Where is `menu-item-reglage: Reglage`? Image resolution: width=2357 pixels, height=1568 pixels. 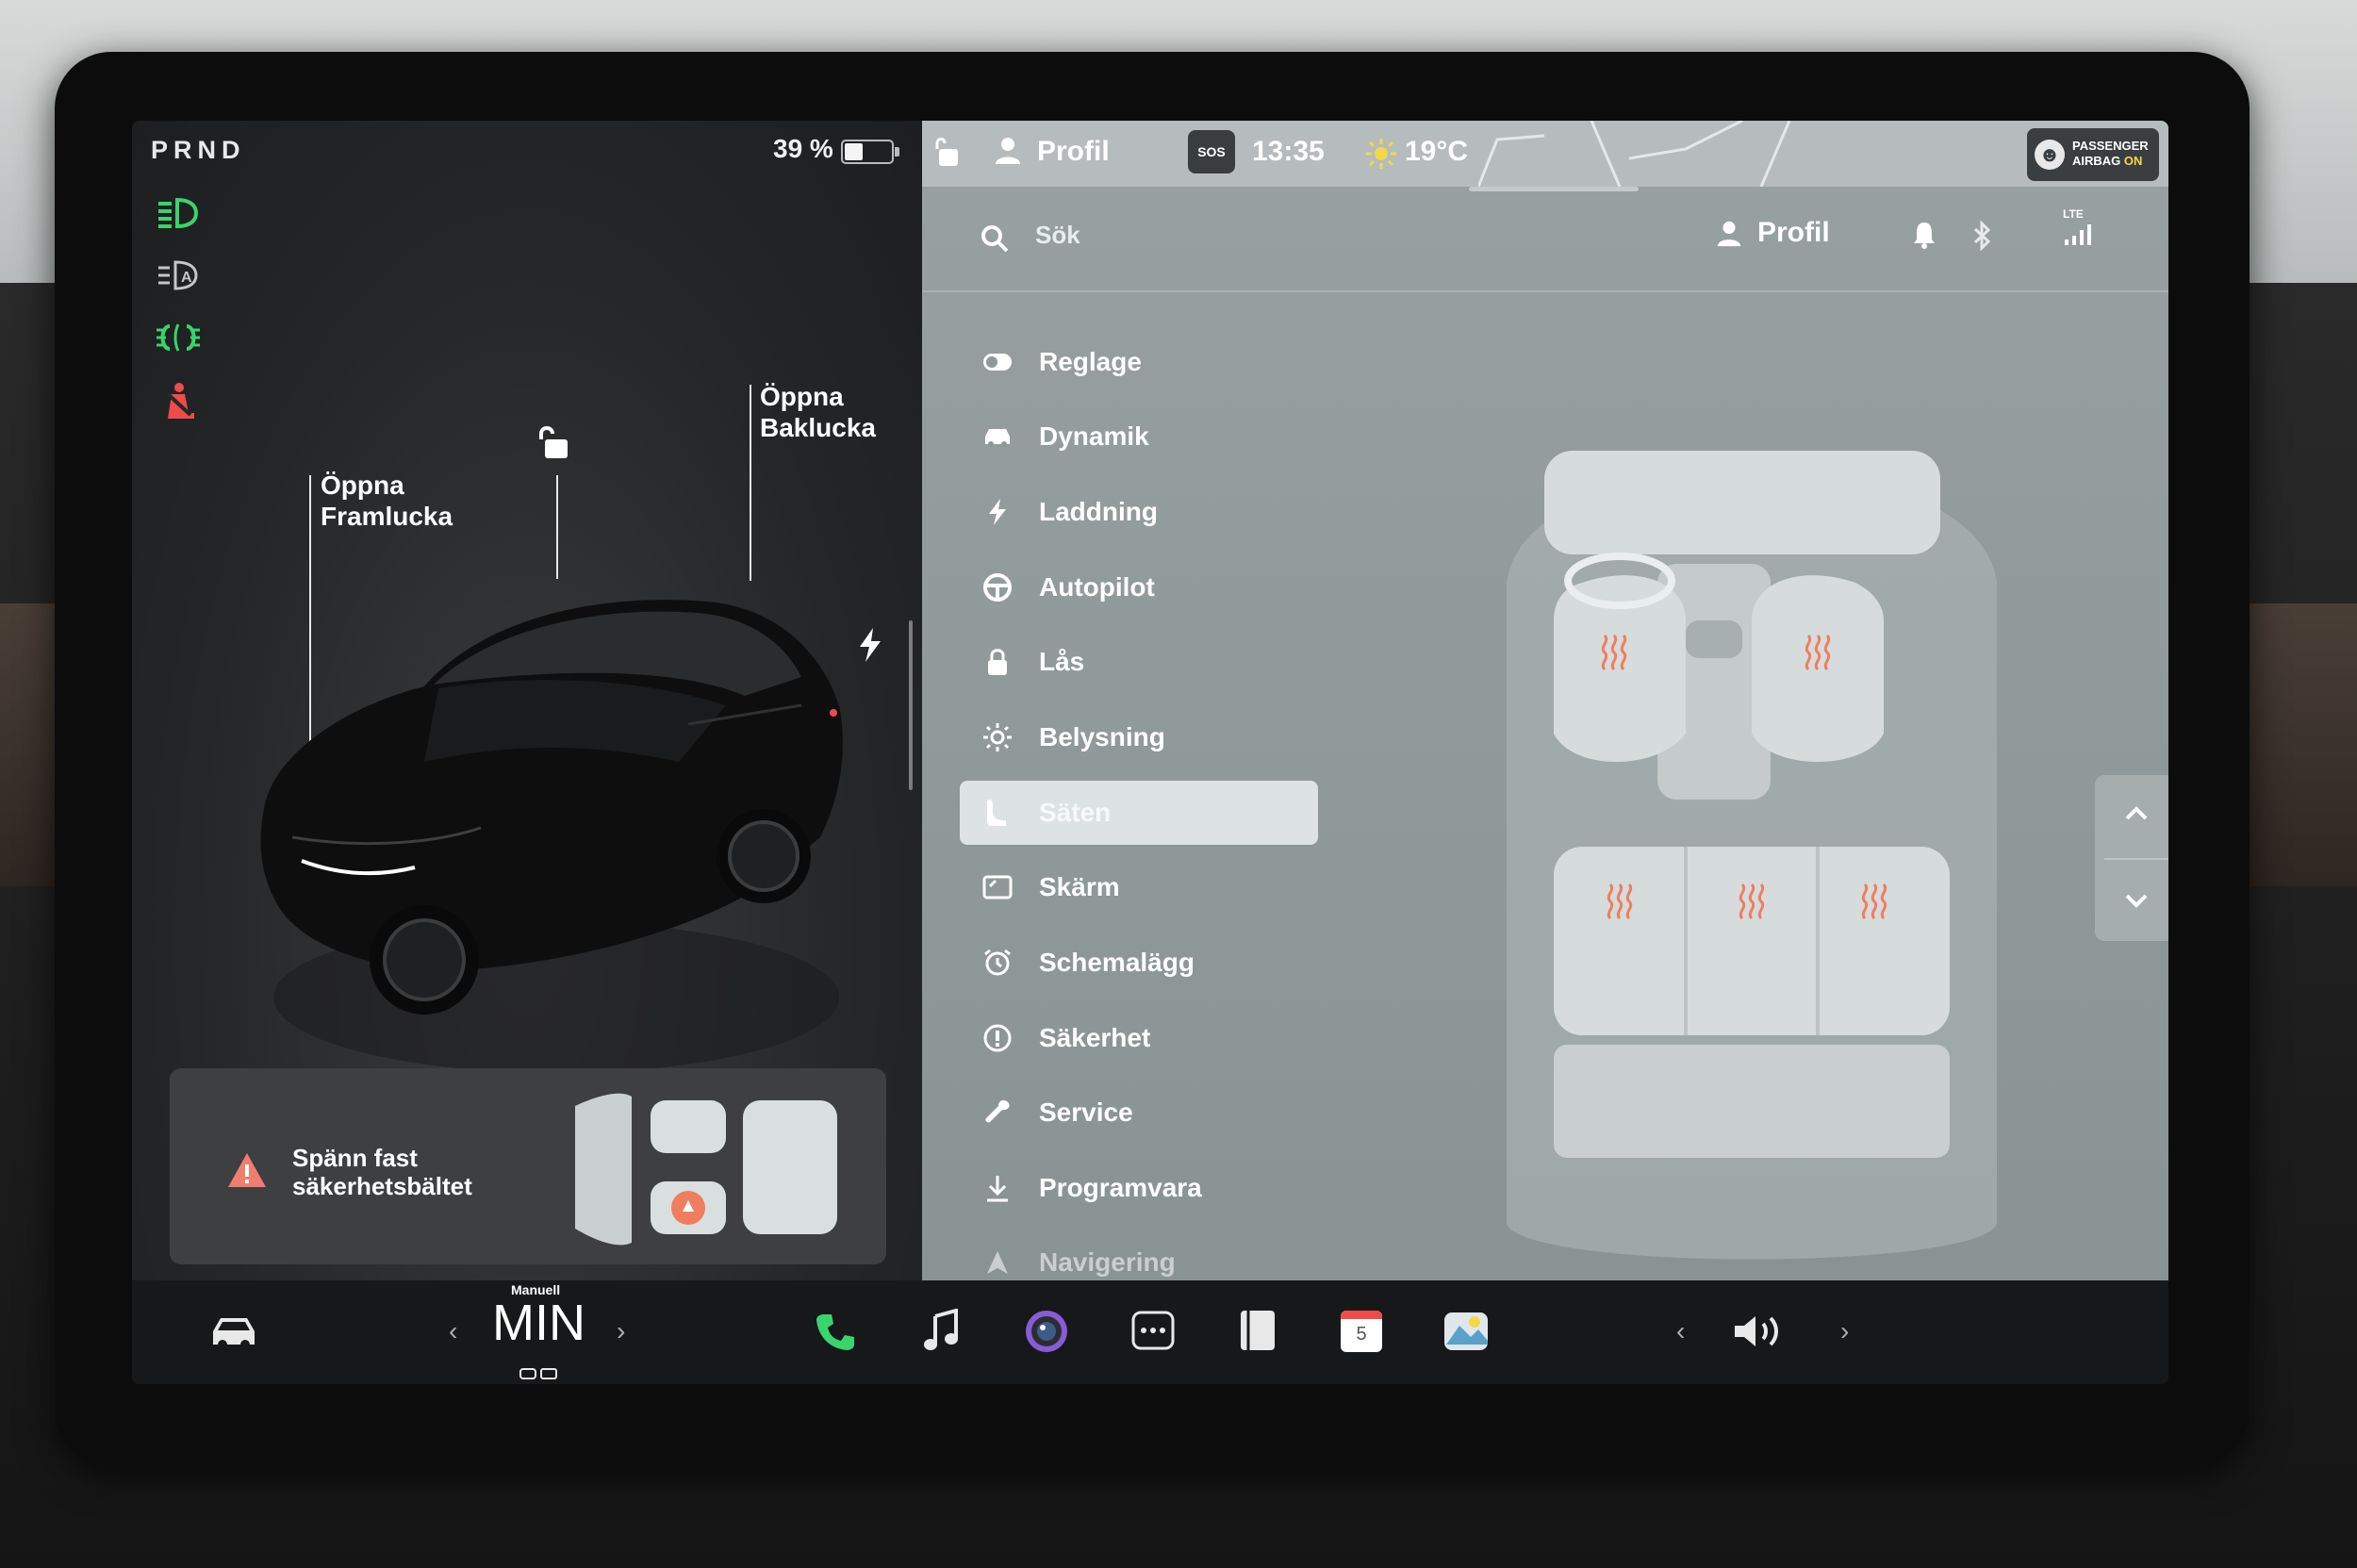
menu-item-reglage: Reglage is located at coordinates (1139, 362).